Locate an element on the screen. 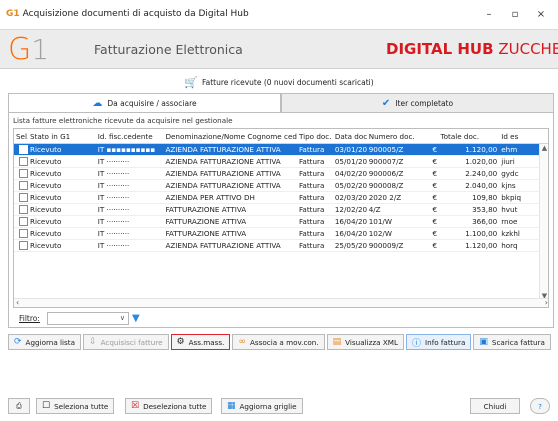 This screenshot has height=421, width=558. deseleziona-tutte-button: ☒ Deseleziona tutte is located at coordinates (169, 406).